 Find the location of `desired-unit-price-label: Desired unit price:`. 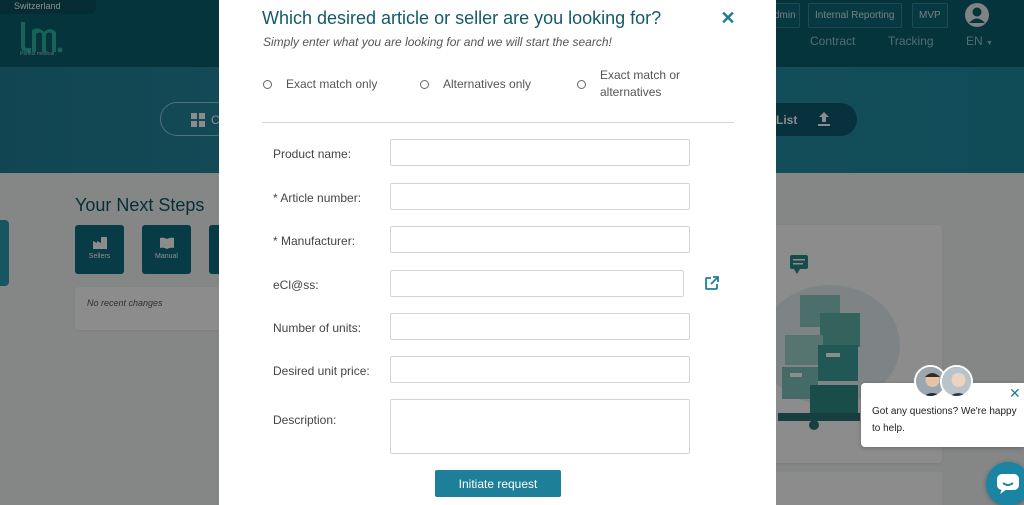

desired-unit-price-label: Desired unit price: is located at coordinates (321, 371).